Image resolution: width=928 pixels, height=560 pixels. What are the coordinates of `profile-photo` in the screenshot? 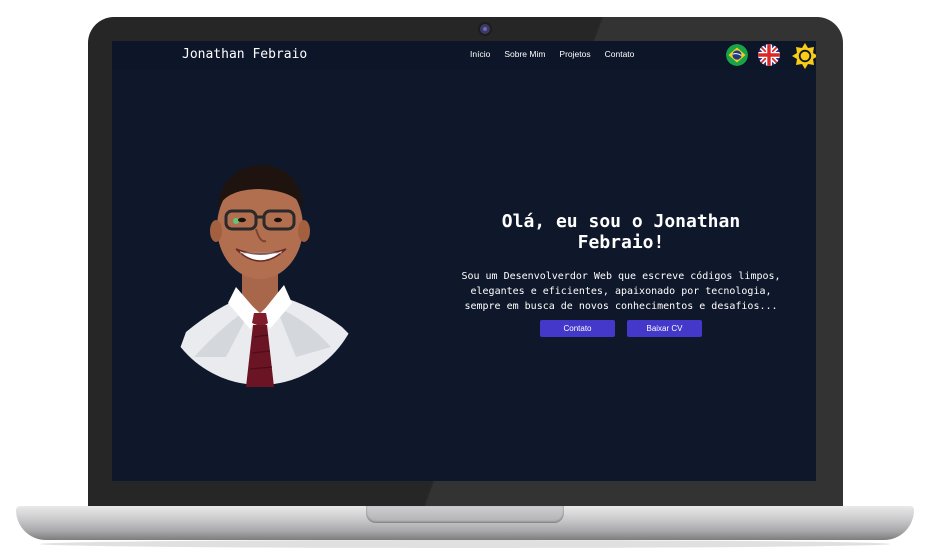 It's located at (259, 272).